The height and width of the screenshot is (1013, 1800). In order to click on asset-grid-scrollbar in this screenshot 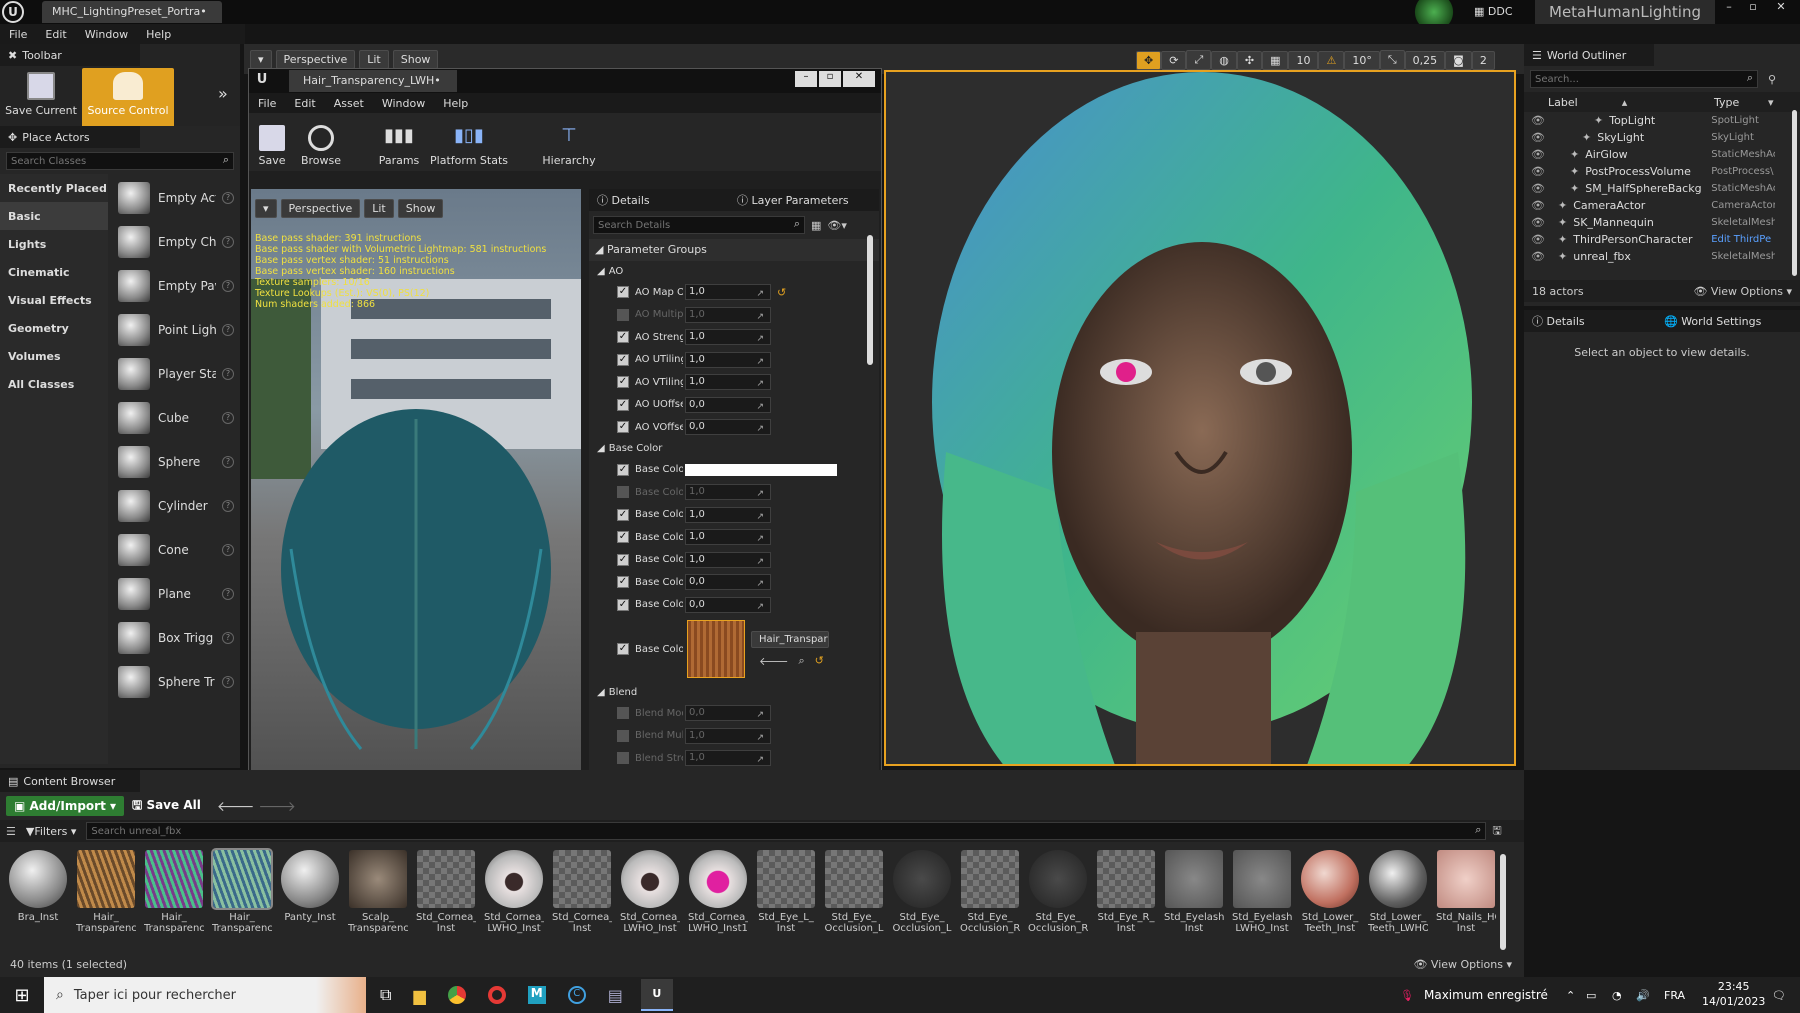, I will do `click(1503, 902)`.